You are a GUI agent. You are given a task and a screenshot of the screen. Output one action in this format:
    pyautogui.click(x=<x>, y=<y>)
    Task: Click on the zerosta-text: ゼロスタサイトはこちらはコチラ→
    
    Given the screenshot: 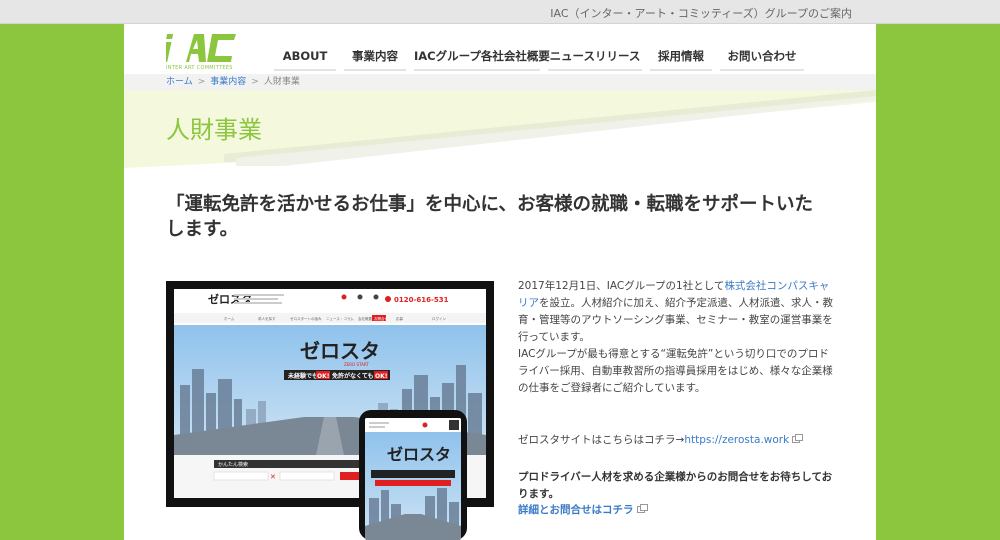 What is the action you would take?
    pyautogui.click(x=601, y=440)
    